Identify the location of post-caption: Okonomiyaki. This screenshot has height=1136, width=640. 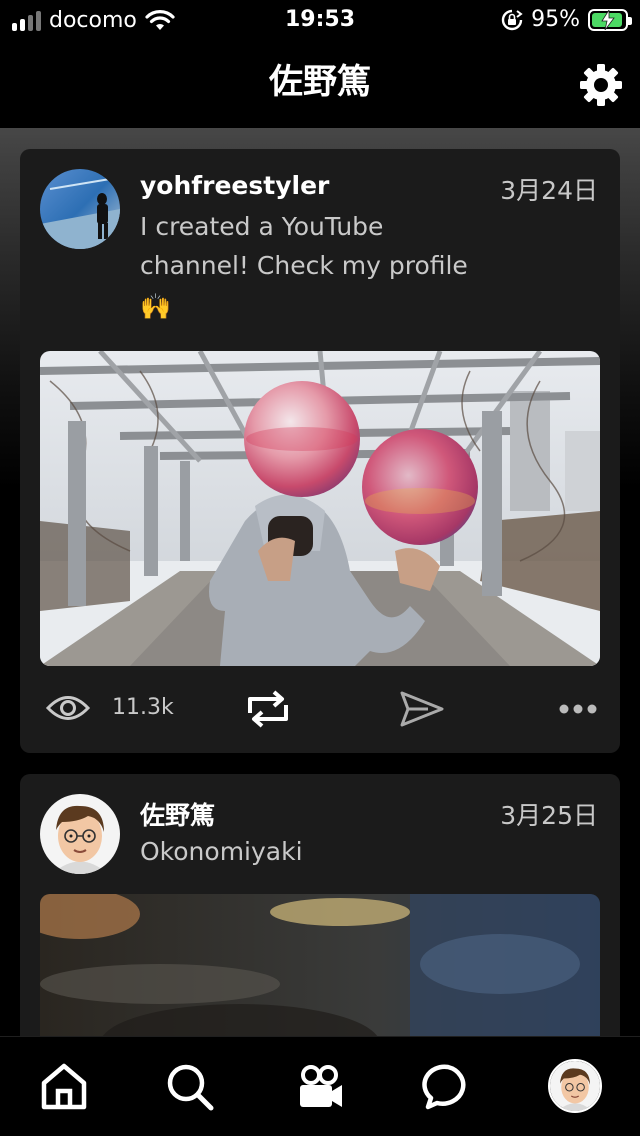
(320, 851).